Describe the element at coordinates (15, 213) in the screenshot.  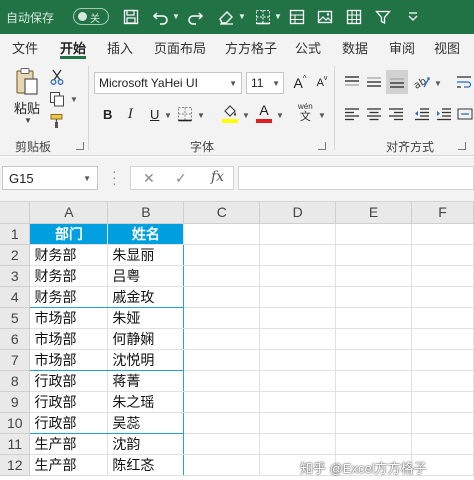
I see `select-all-corner` at that location.